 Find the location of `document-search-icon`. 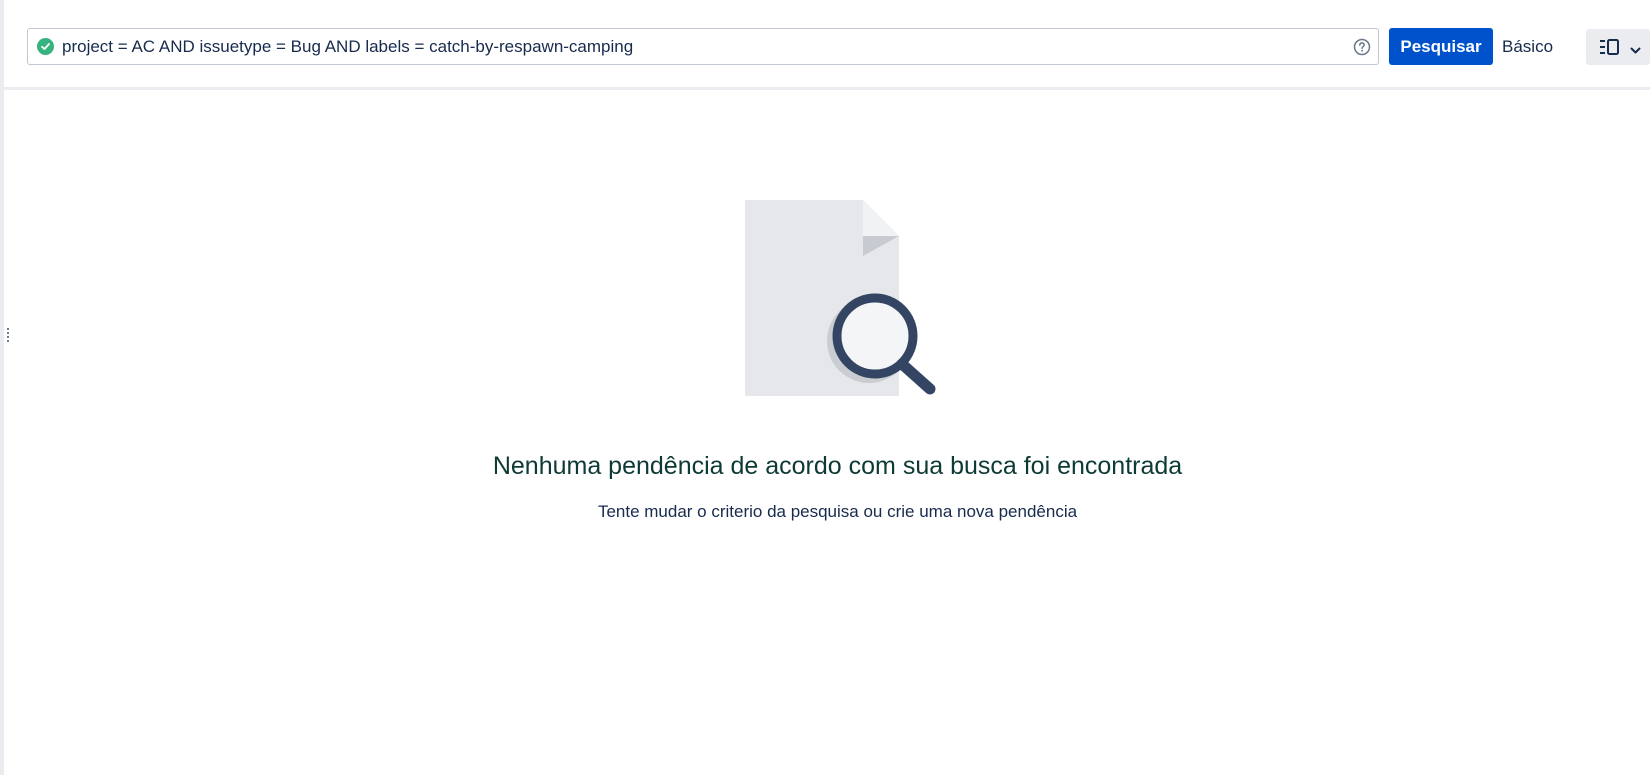

document-search-icon is located at coordinates (839, 297).